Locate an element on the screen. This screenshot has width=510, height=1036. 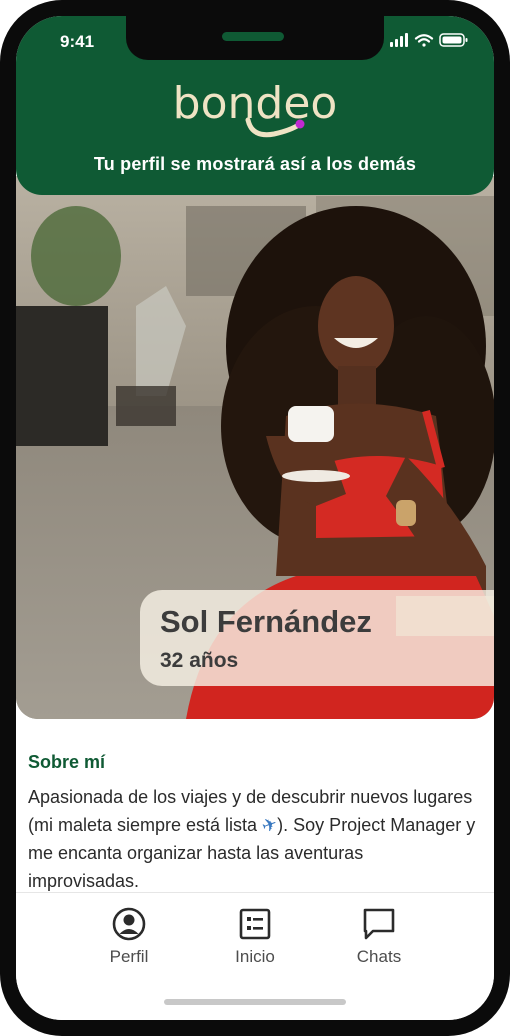
nav-item-chats: Chats is located at coordinates (379, 937).